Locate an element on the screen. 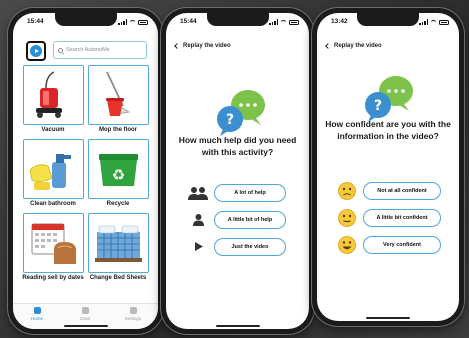 This screenshot has height=338, width=469. scan-icon is located at coordinates (85, 310).